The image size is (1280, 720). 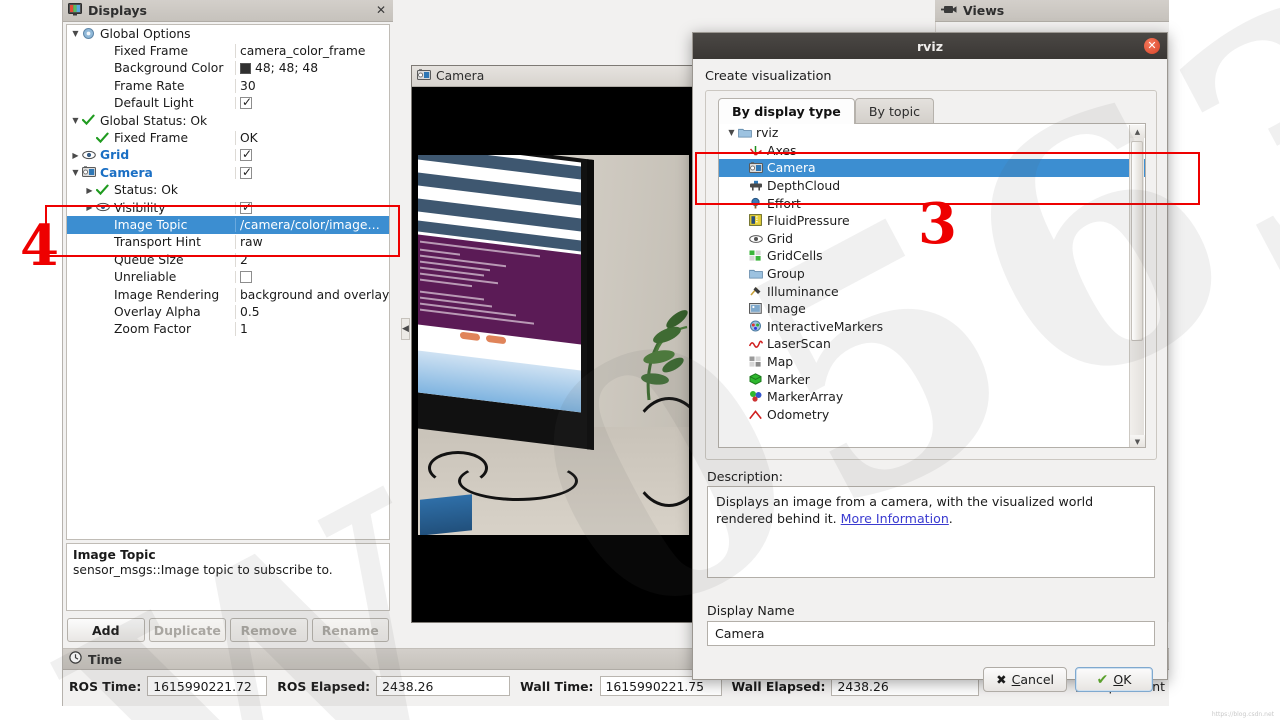 I want to click on property-row: Status: Ok, so click(x=228, y=190).